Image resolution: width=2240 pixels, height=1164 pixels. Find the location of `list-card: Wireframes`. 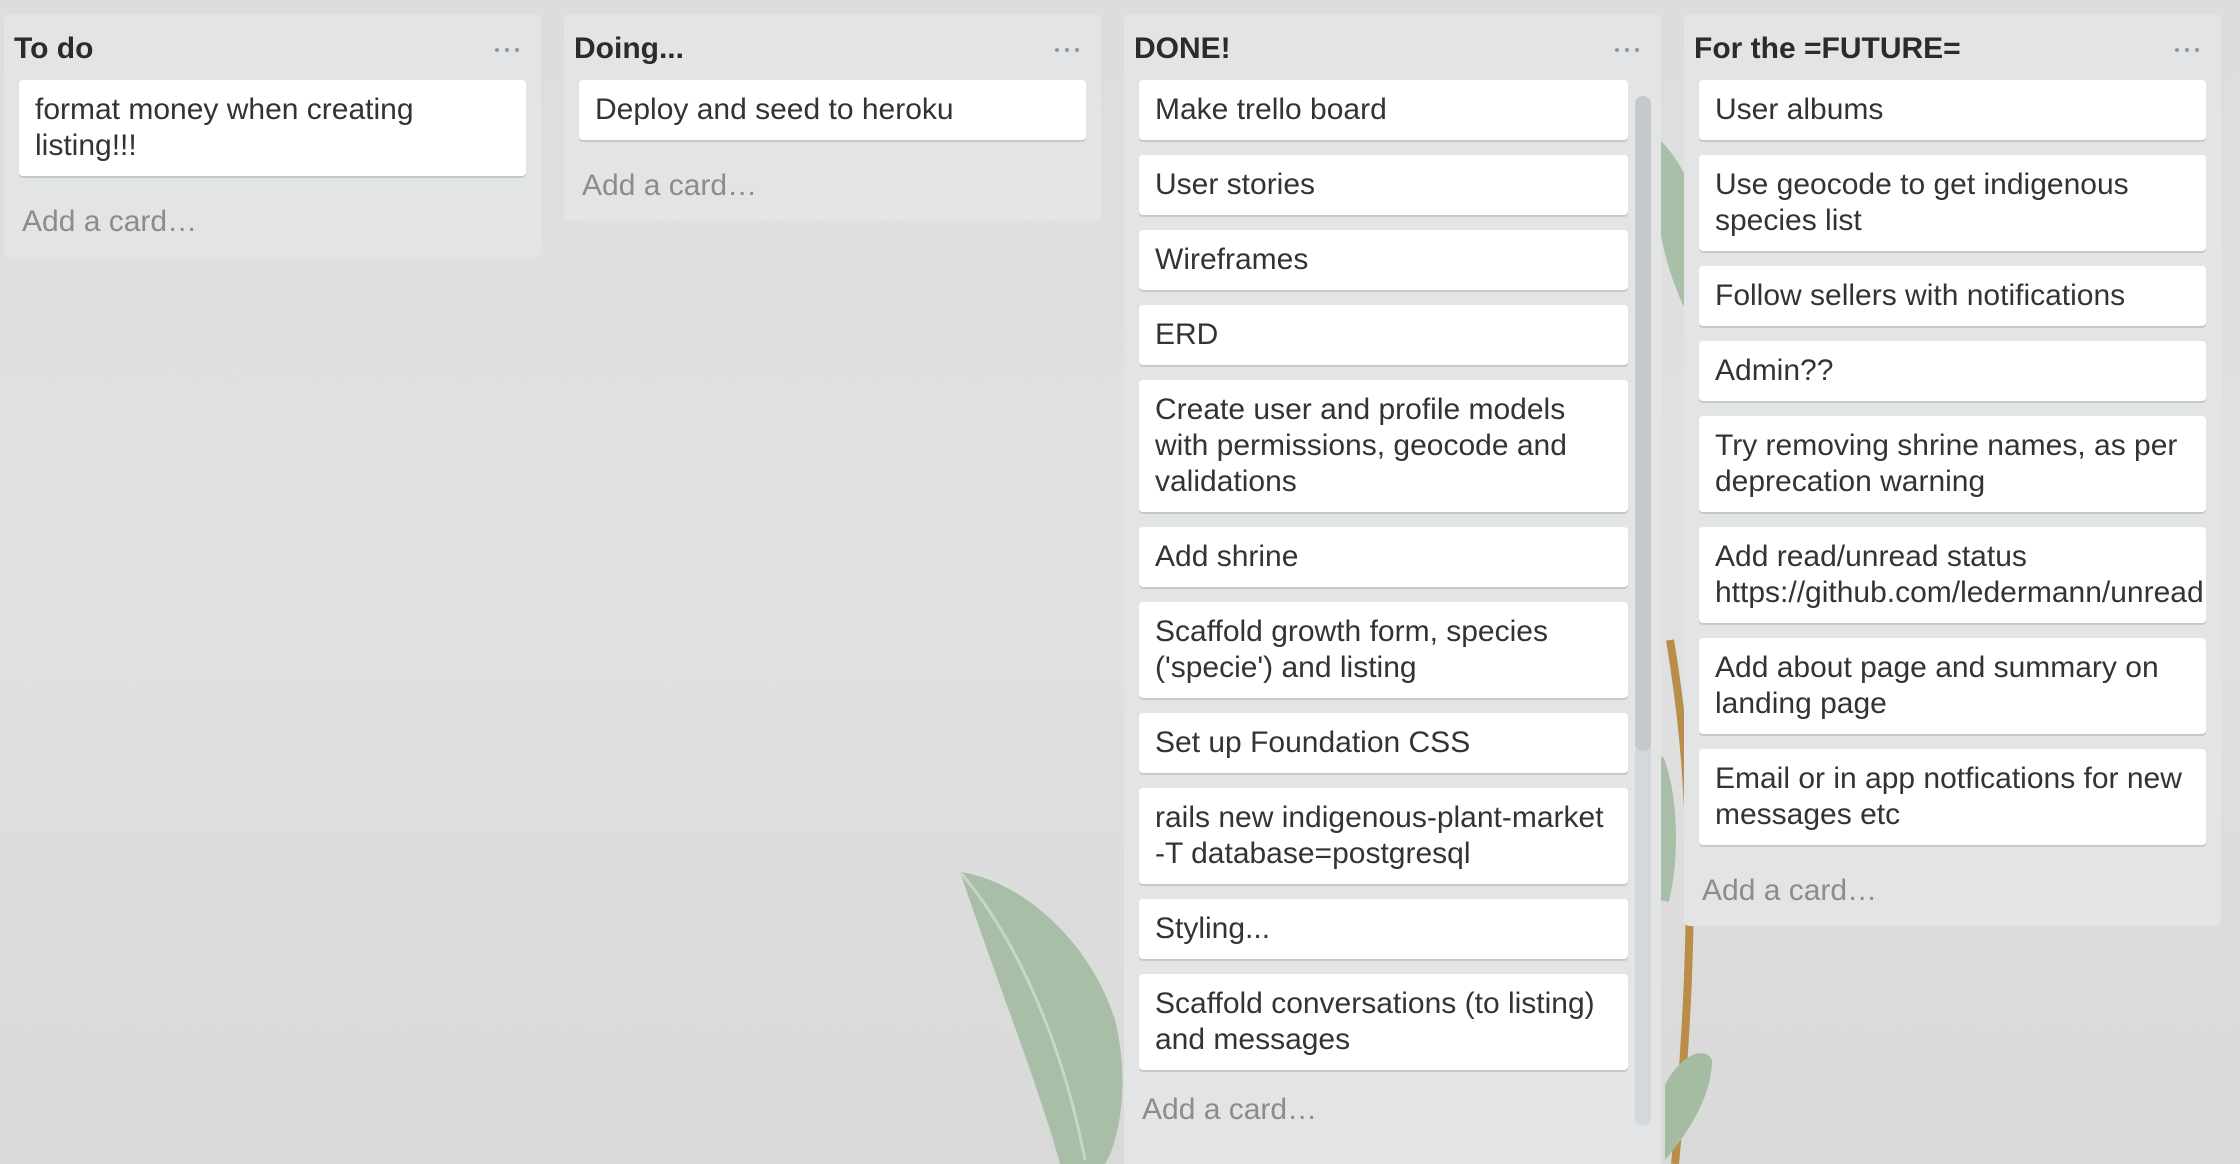

list-card: Wireframes is located at coordinates (1383, 260).